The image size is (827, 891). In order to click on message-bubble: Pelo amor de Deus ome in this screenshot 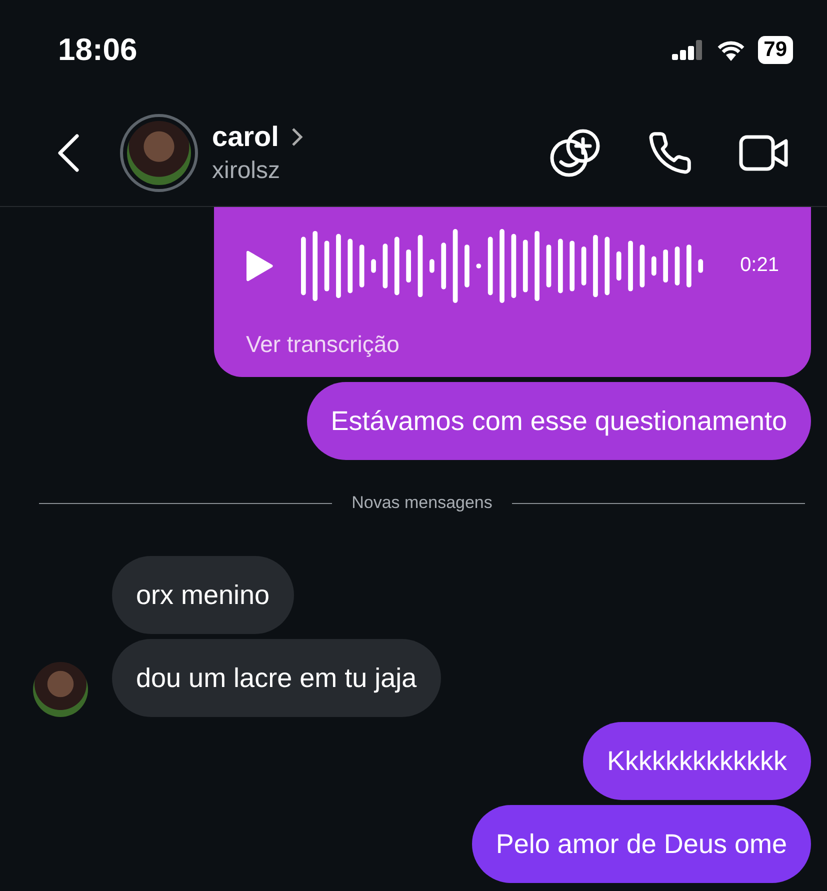, I will do `click(641, 844)`.